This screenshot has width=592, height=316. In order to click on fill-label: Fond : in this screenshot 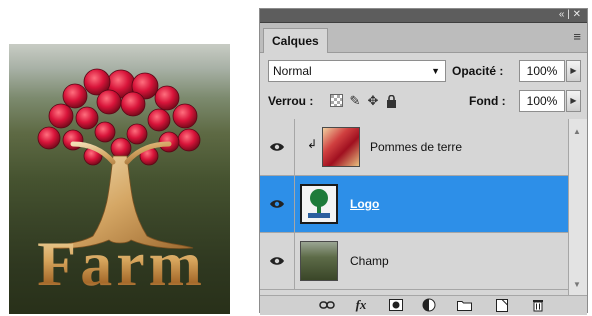, I will do `click(487, 101)`.